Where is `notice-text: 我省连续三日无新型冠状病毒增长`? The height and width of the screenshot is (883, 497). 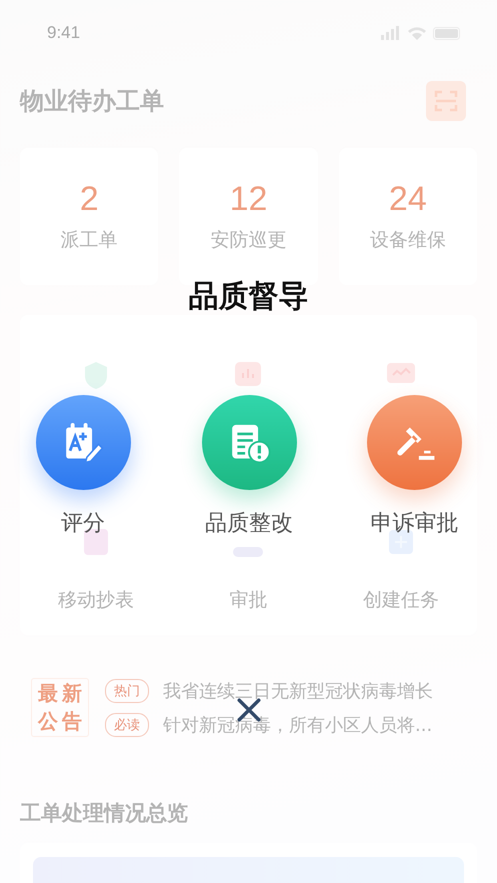 notice-text: 我省连续三日无新型冠状病毒增长 is located at coordinates (298, 690).